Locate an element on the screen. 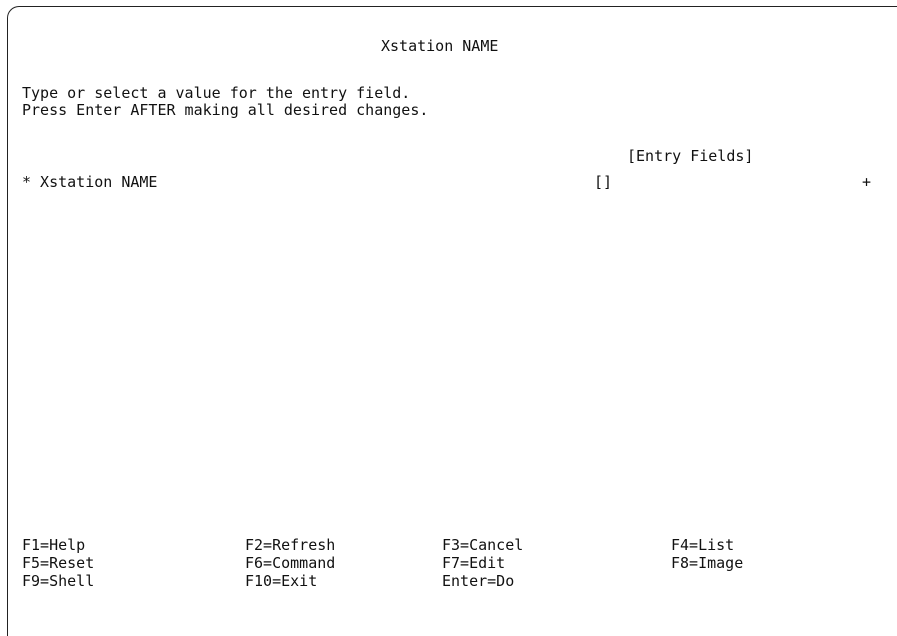 Image resolution: width=897 pixels, height=636 pixels. f8-image-key: F8=Image is located at coordinates (707, 563).